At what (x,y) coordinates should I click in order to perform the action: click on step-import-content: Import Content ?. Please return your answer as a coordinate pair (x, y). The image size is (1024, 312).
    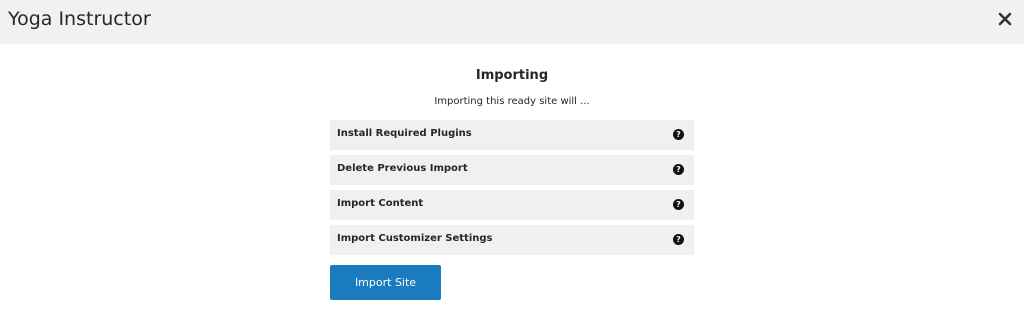
    Looking at the image, I should click on (512, 205).